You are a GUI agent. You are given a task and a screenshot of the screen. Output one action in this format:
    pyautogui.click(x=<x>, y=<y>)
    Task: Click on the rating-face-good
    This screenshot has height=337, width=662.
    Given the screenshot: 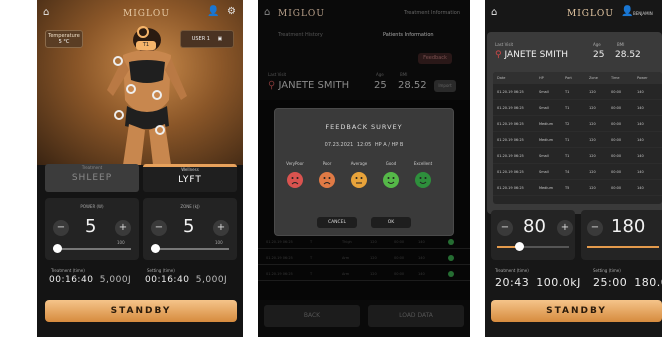 What is the action you would take?
    pyautogui.click(x=391, y=180)
    